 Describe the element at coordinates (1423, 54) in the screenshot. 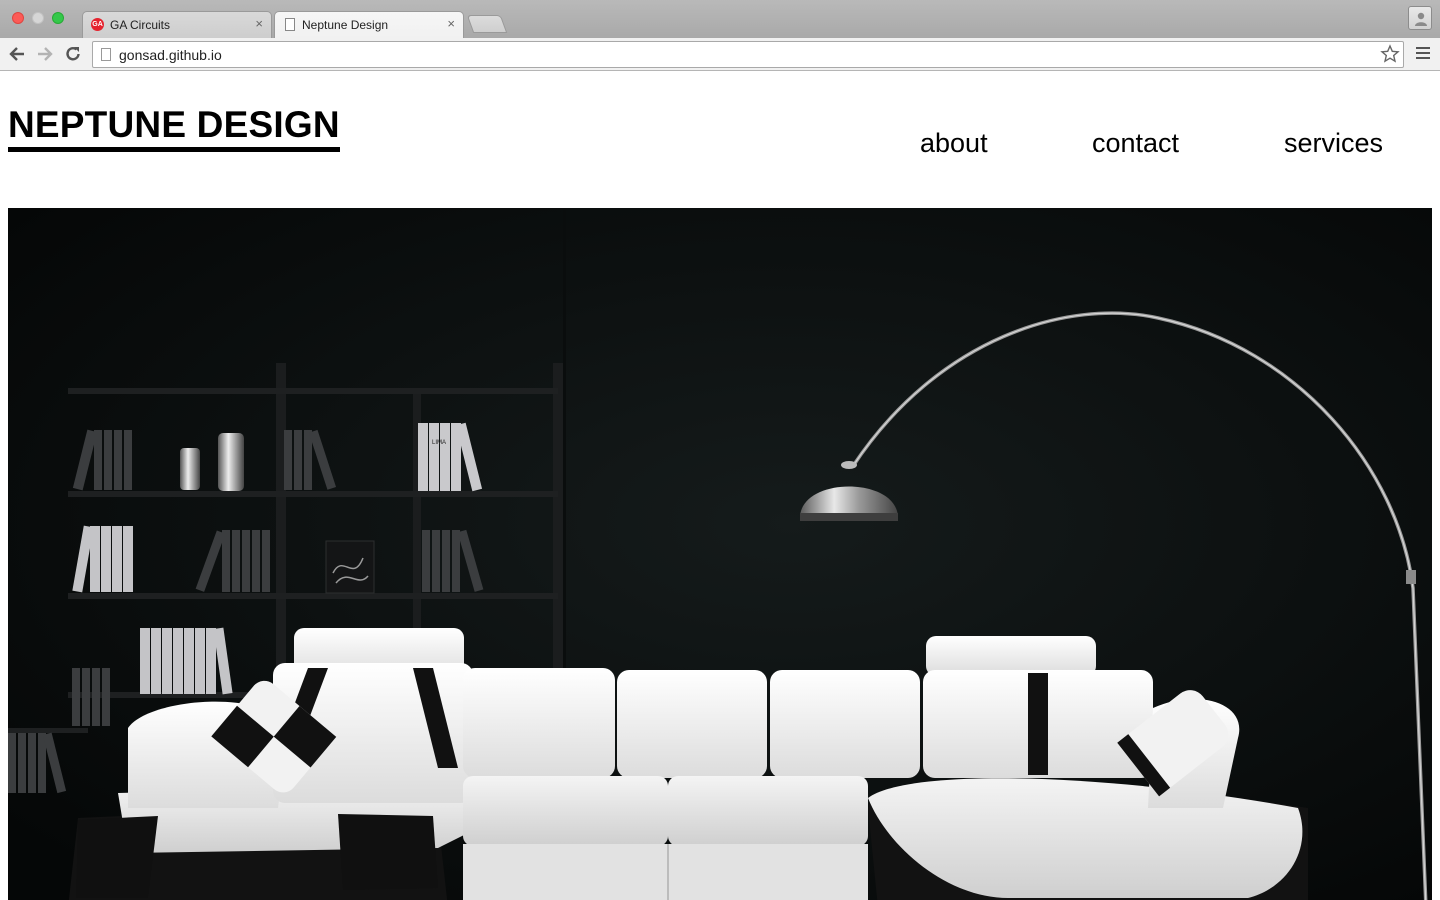

I see `browser-menu-icon` at that location.